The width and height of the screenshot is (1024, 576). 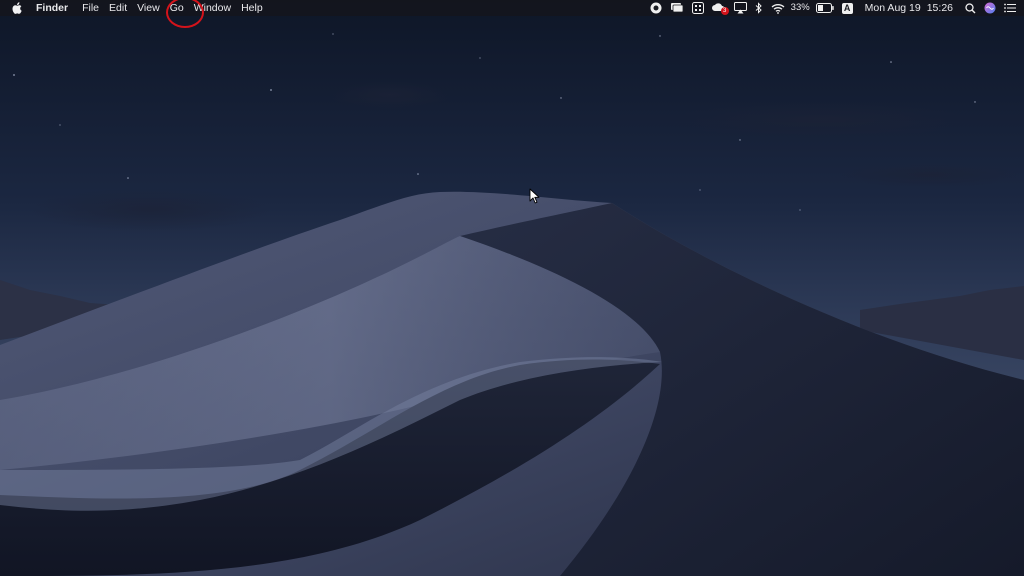 I want to click on battery-percent: 33%, so click(x=800, y=7).